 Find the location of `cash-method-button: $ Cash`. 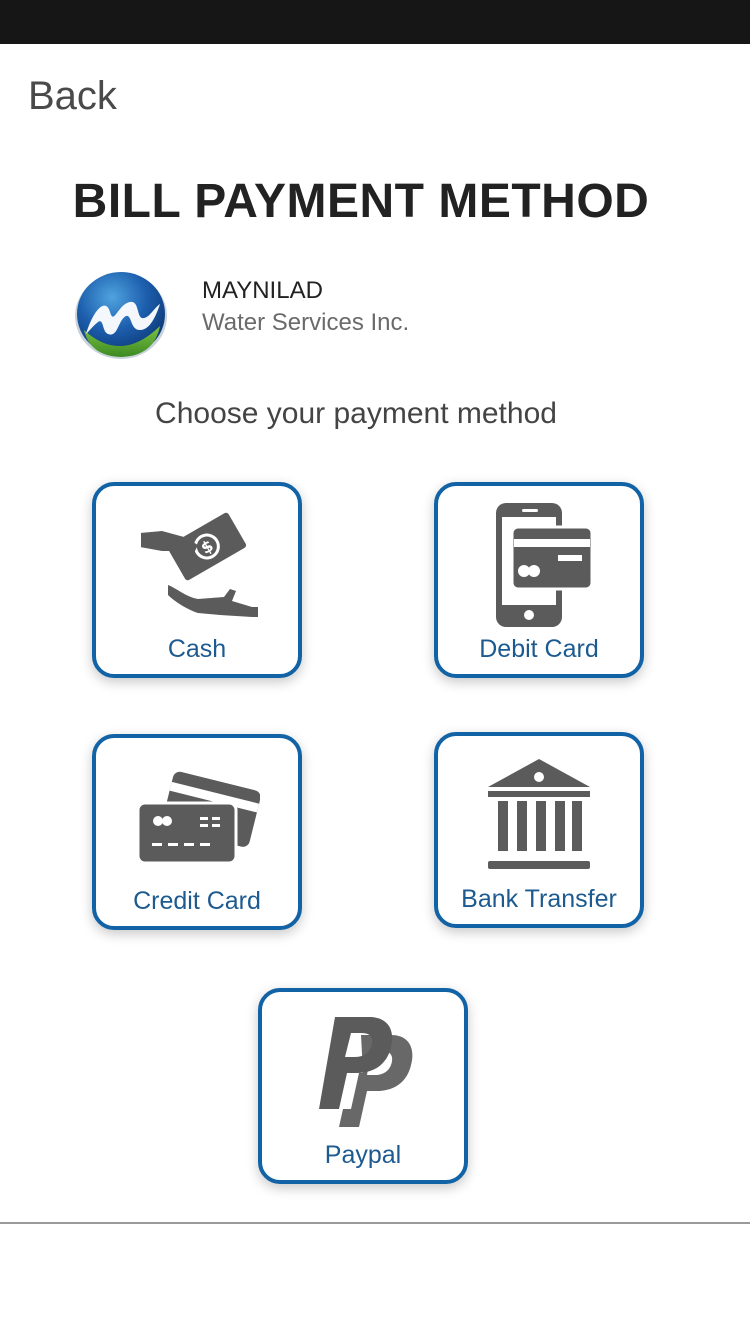

cash-method-button: $ Cash is located at coordinates (197, 580).